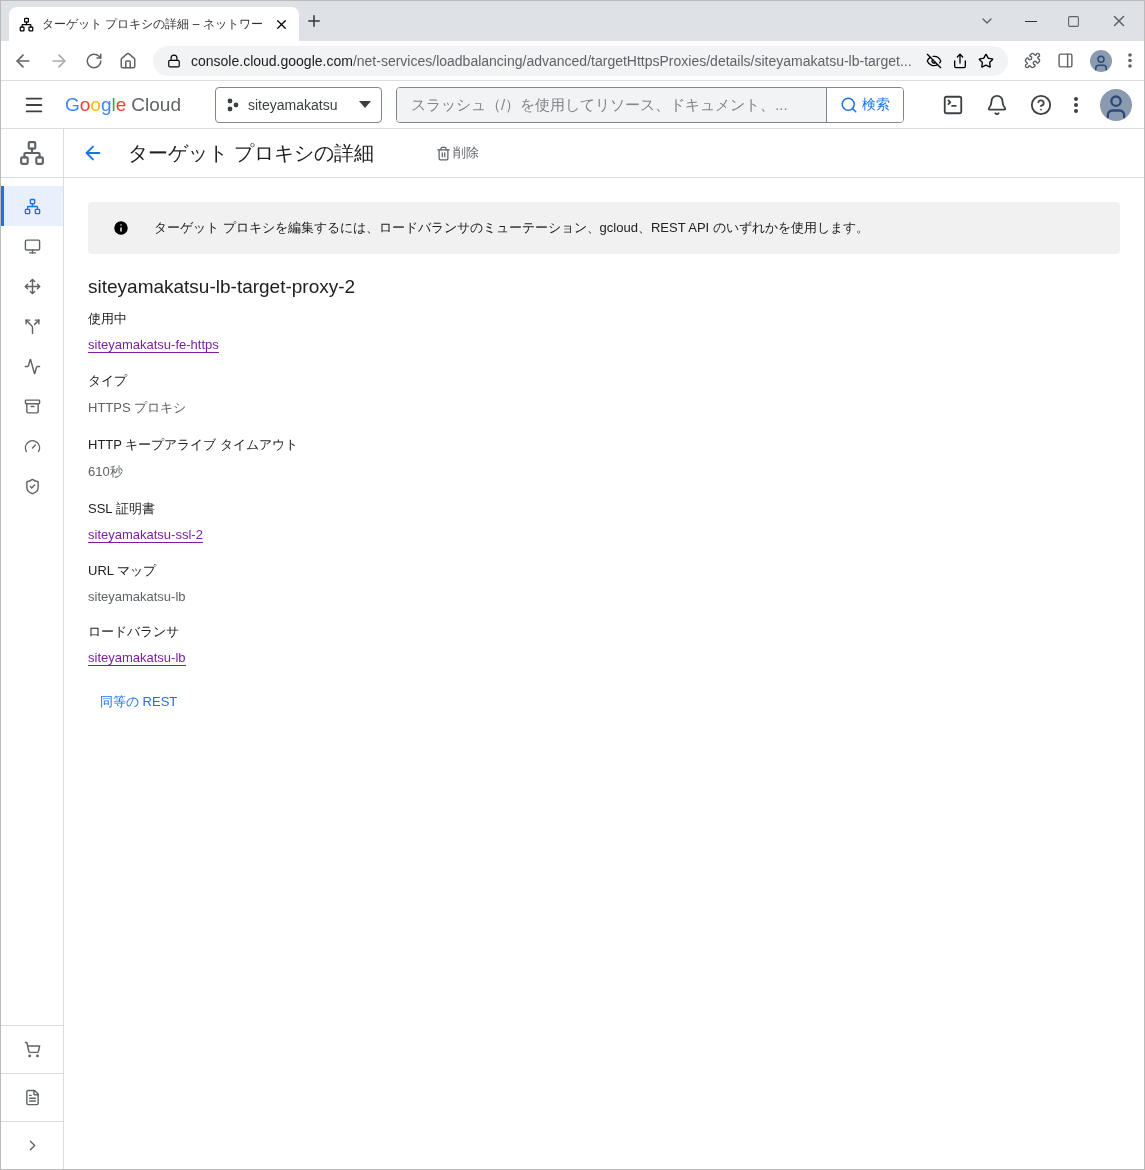  What do you see at coordinates (457, 153) in the screenshot?
I see `delete-button: 削除` at bounding box center [457, 153].